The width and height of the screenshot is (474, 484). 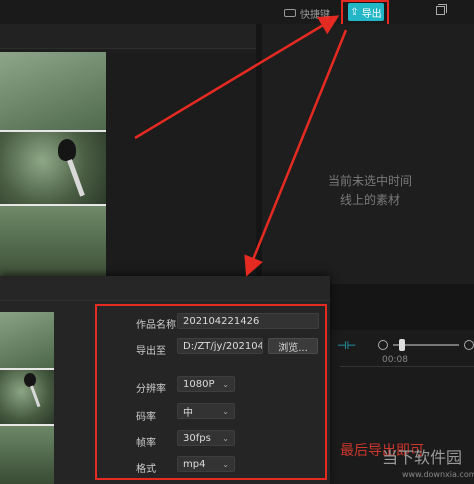 What do you see at coordinates (296, 153) in the screenshot?
I see `arrow-to-dialog` at bounding box center [296, 153].